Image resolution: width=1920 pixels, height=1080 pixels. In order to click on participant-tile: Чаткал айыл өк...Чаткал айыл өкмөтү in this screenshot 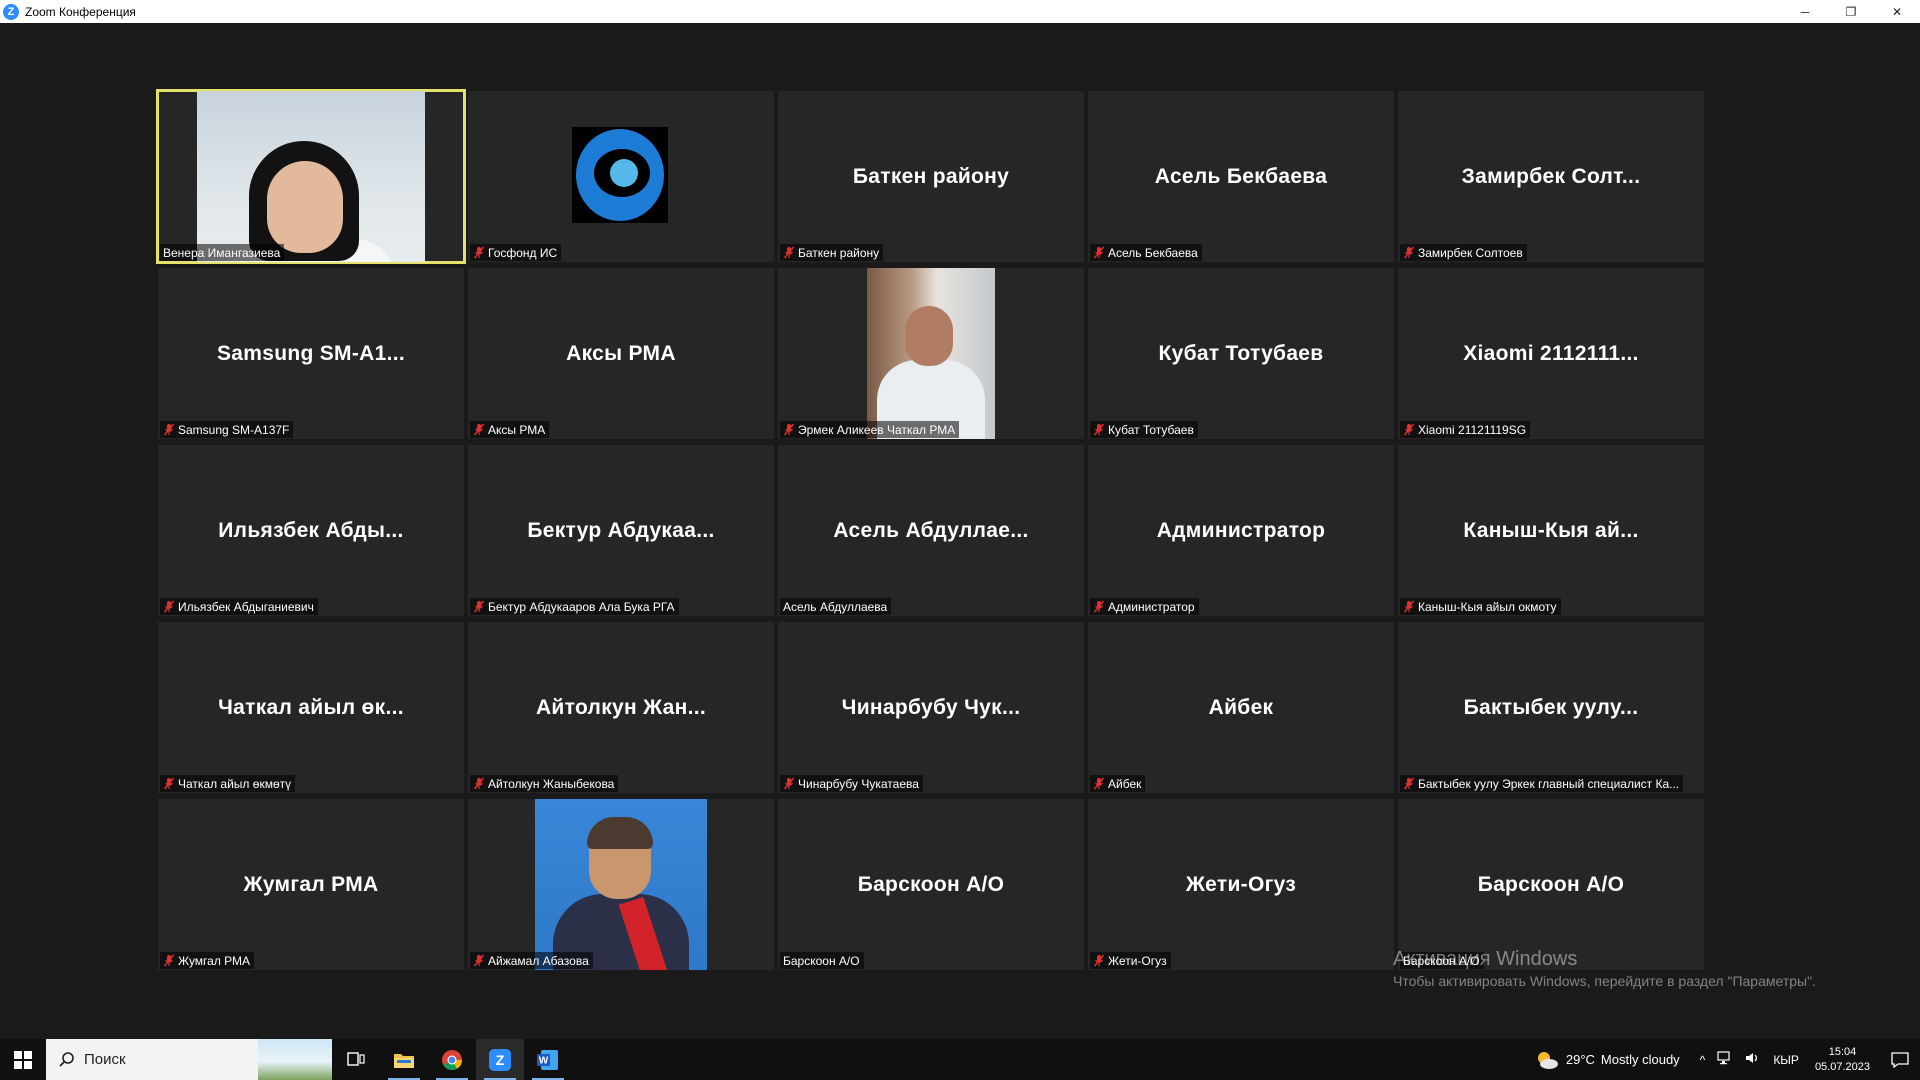, I will do `click(311, 707)`.